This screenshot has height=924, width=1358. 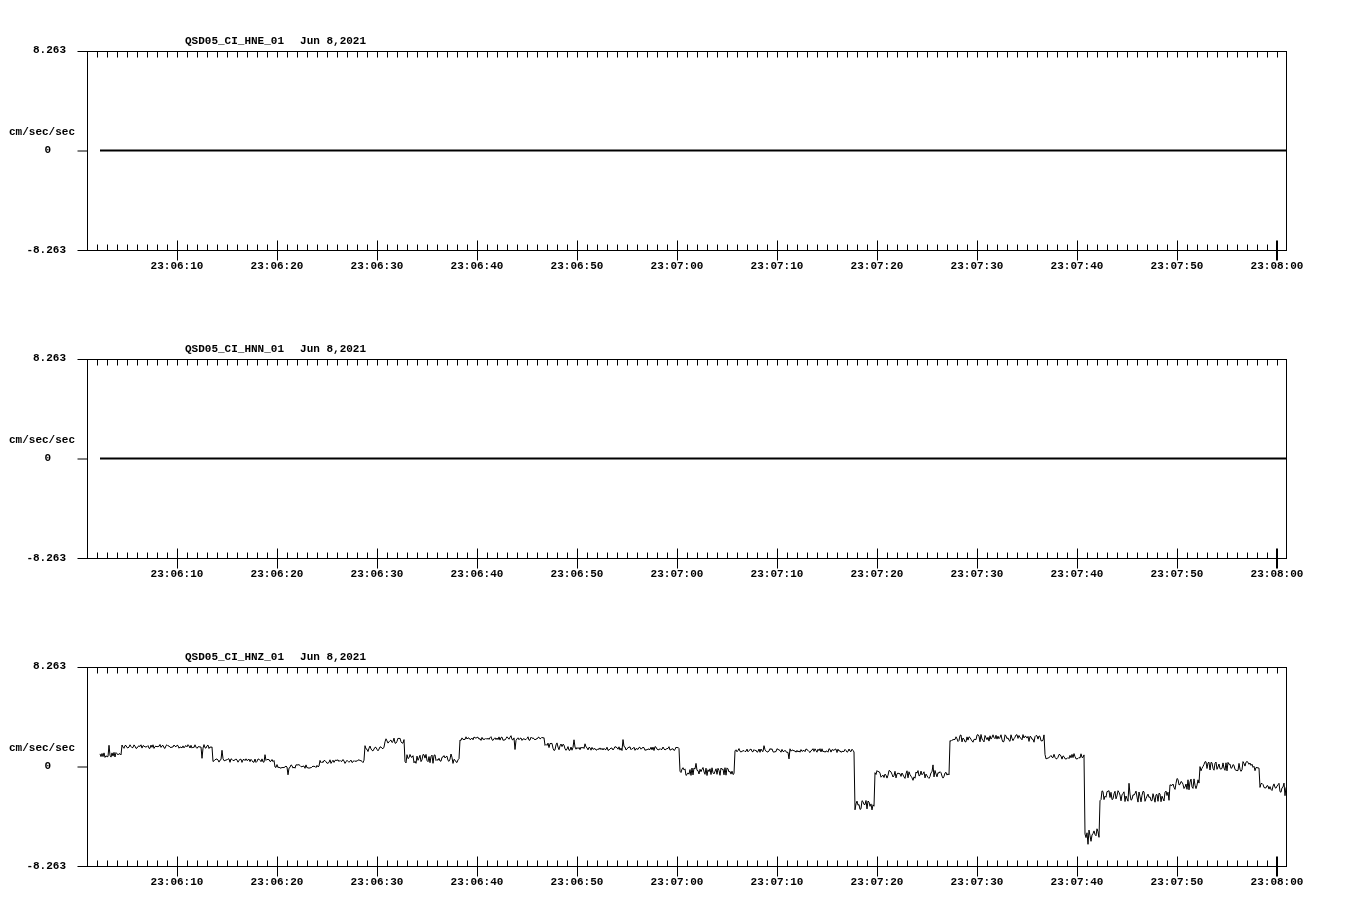 What do you see at coordinates (235, 42) in the screenshot?
I see `channel-title: QSD05_CI_HNE_01` at bounding box center [235, 42].